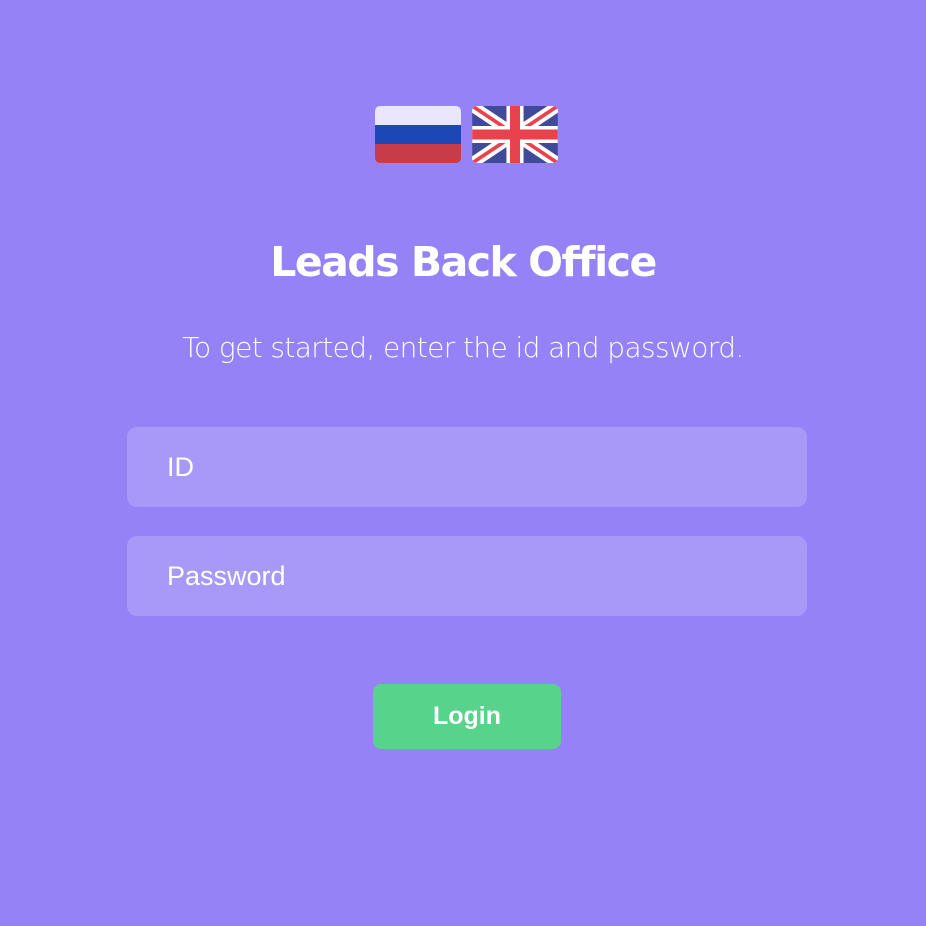 The height and width of the screenshot is (926, 926). Describe the element at coordinates (467, 576) in the screenshot. I see `password-input` at that location.